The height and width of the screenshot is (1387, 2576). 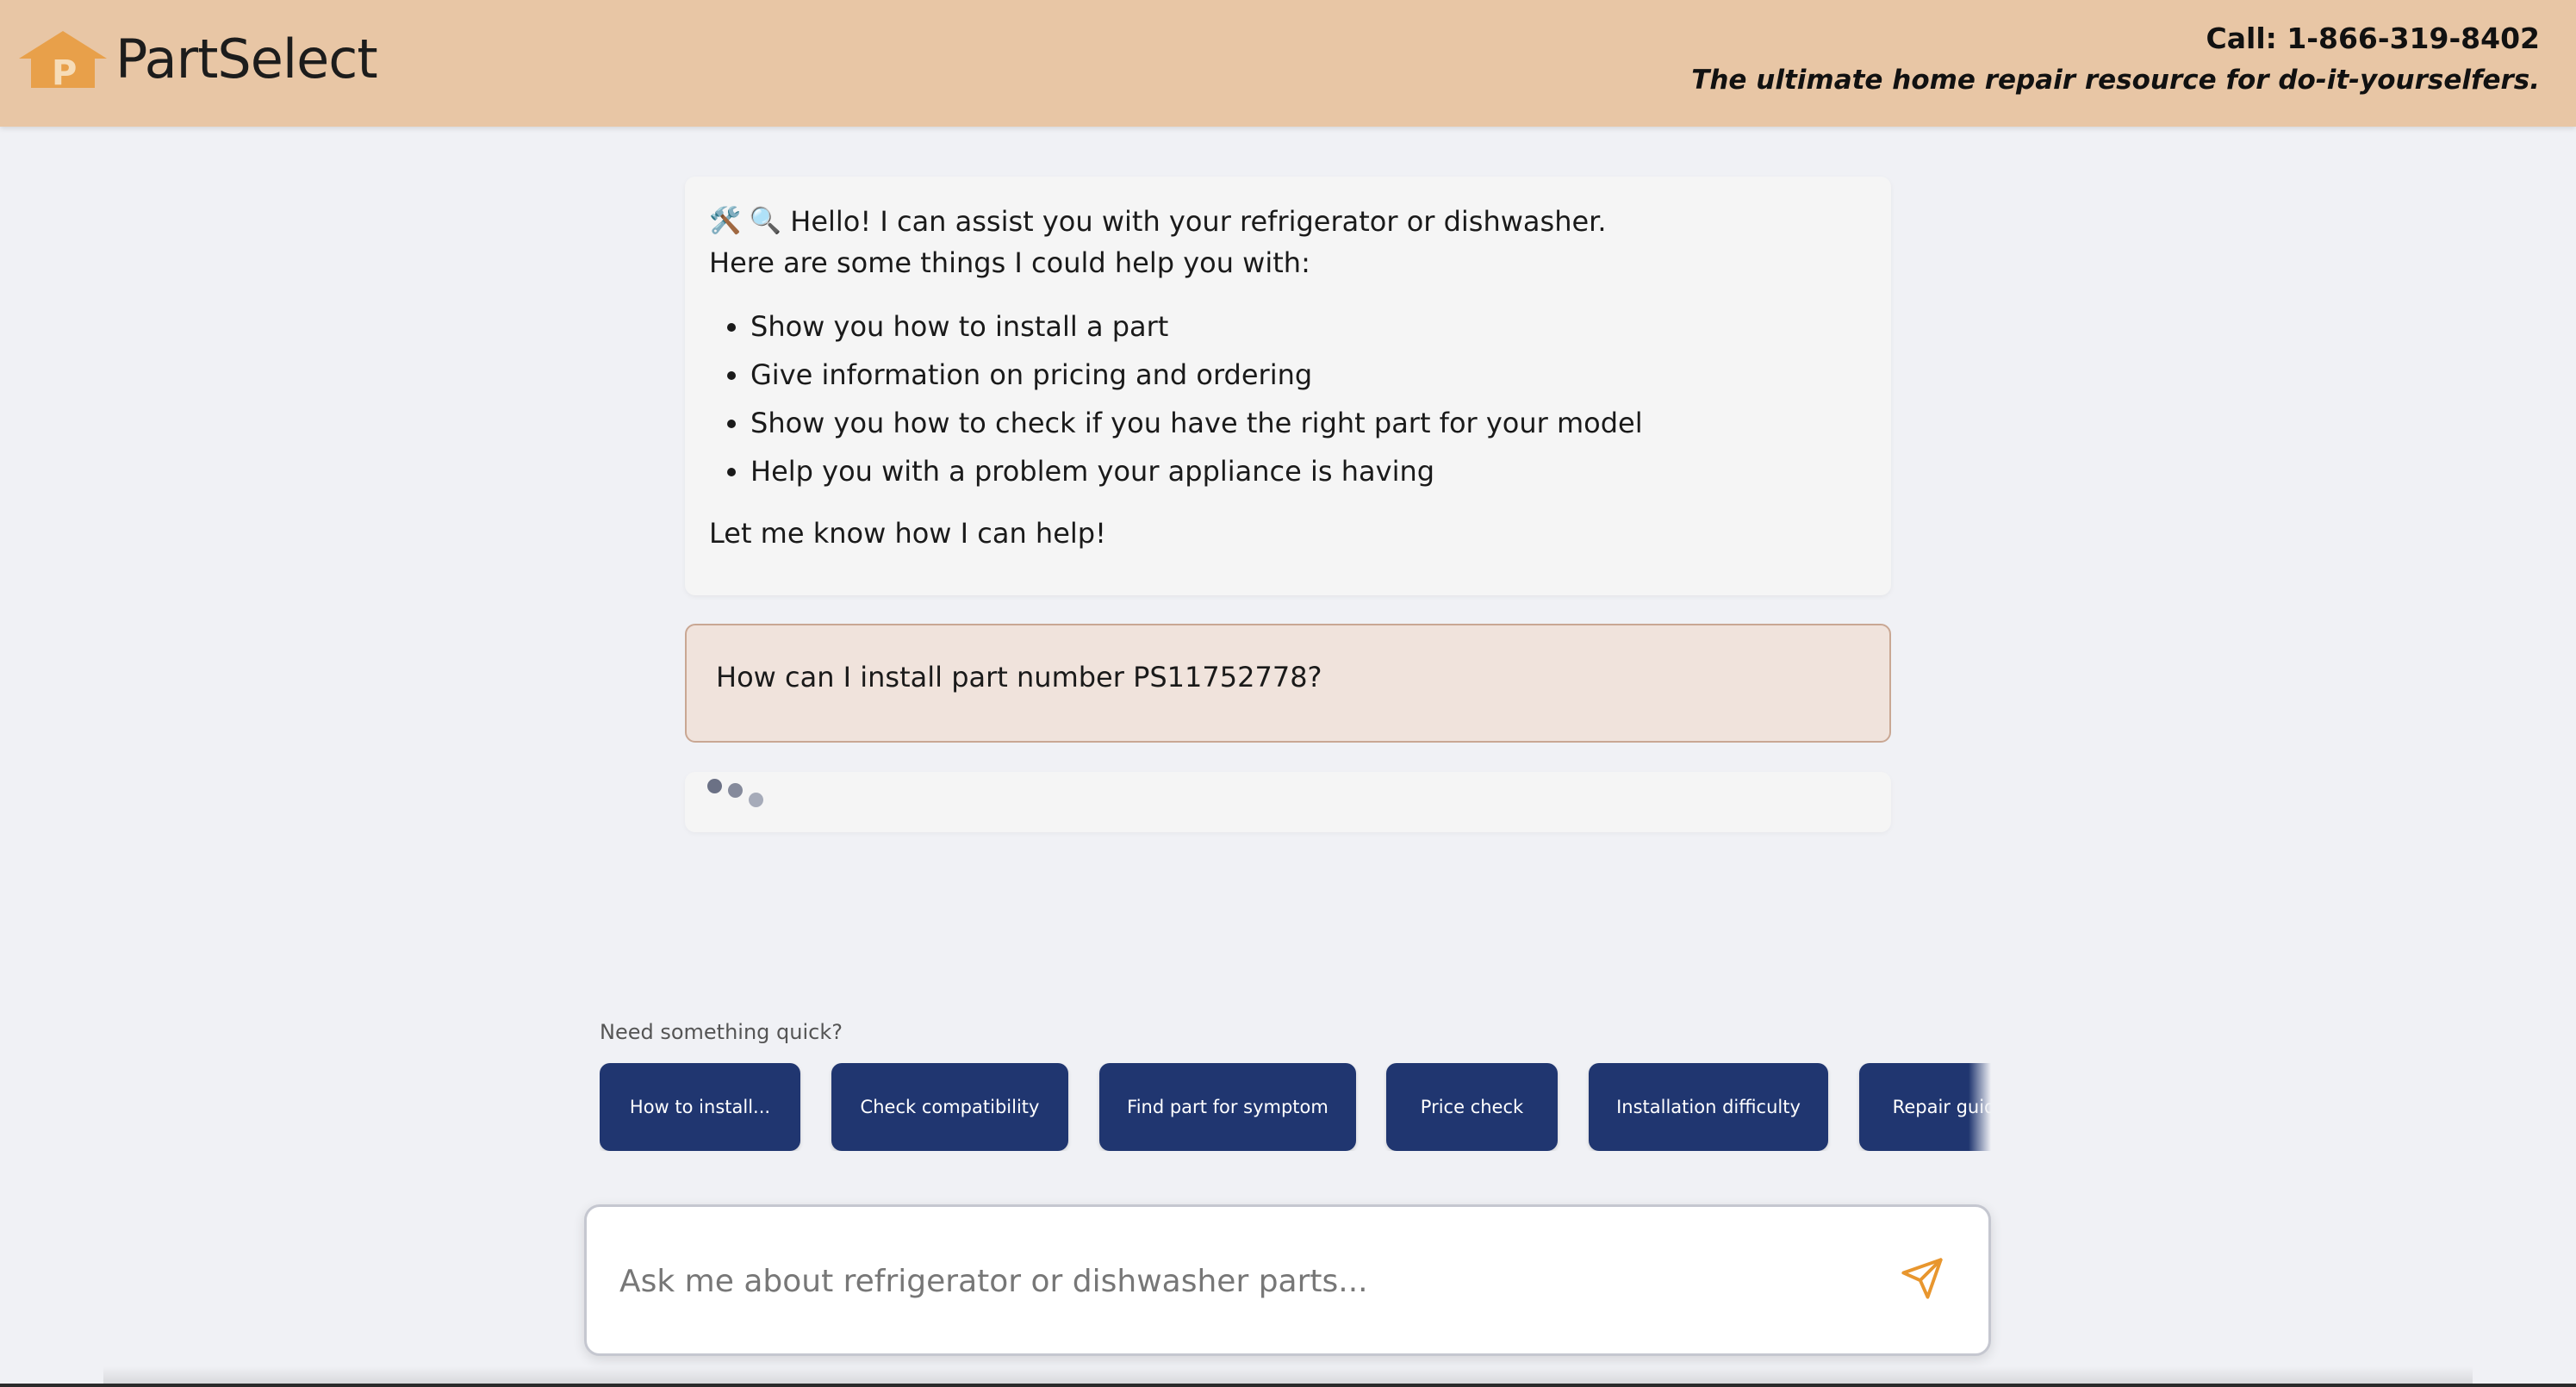 I want to click on house-logo-icon: P, so click(x=63, y=61).